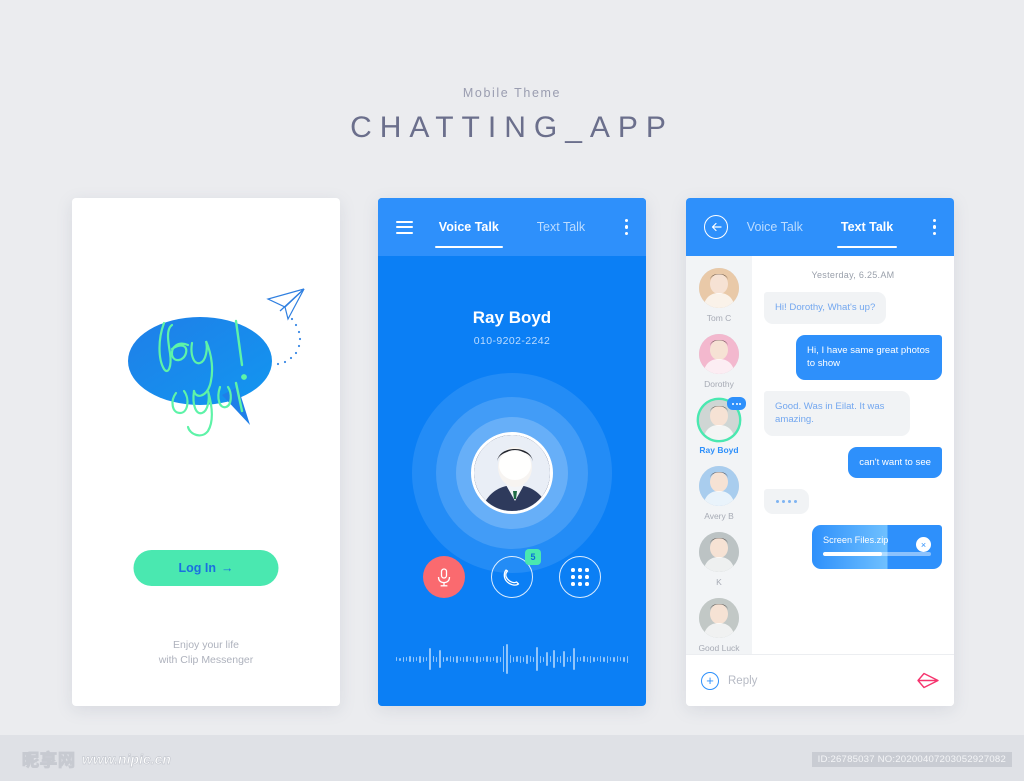  Describe the element at coordinates (719, 516) in the screenshot. I see `contact-name: Avery B` at that location.